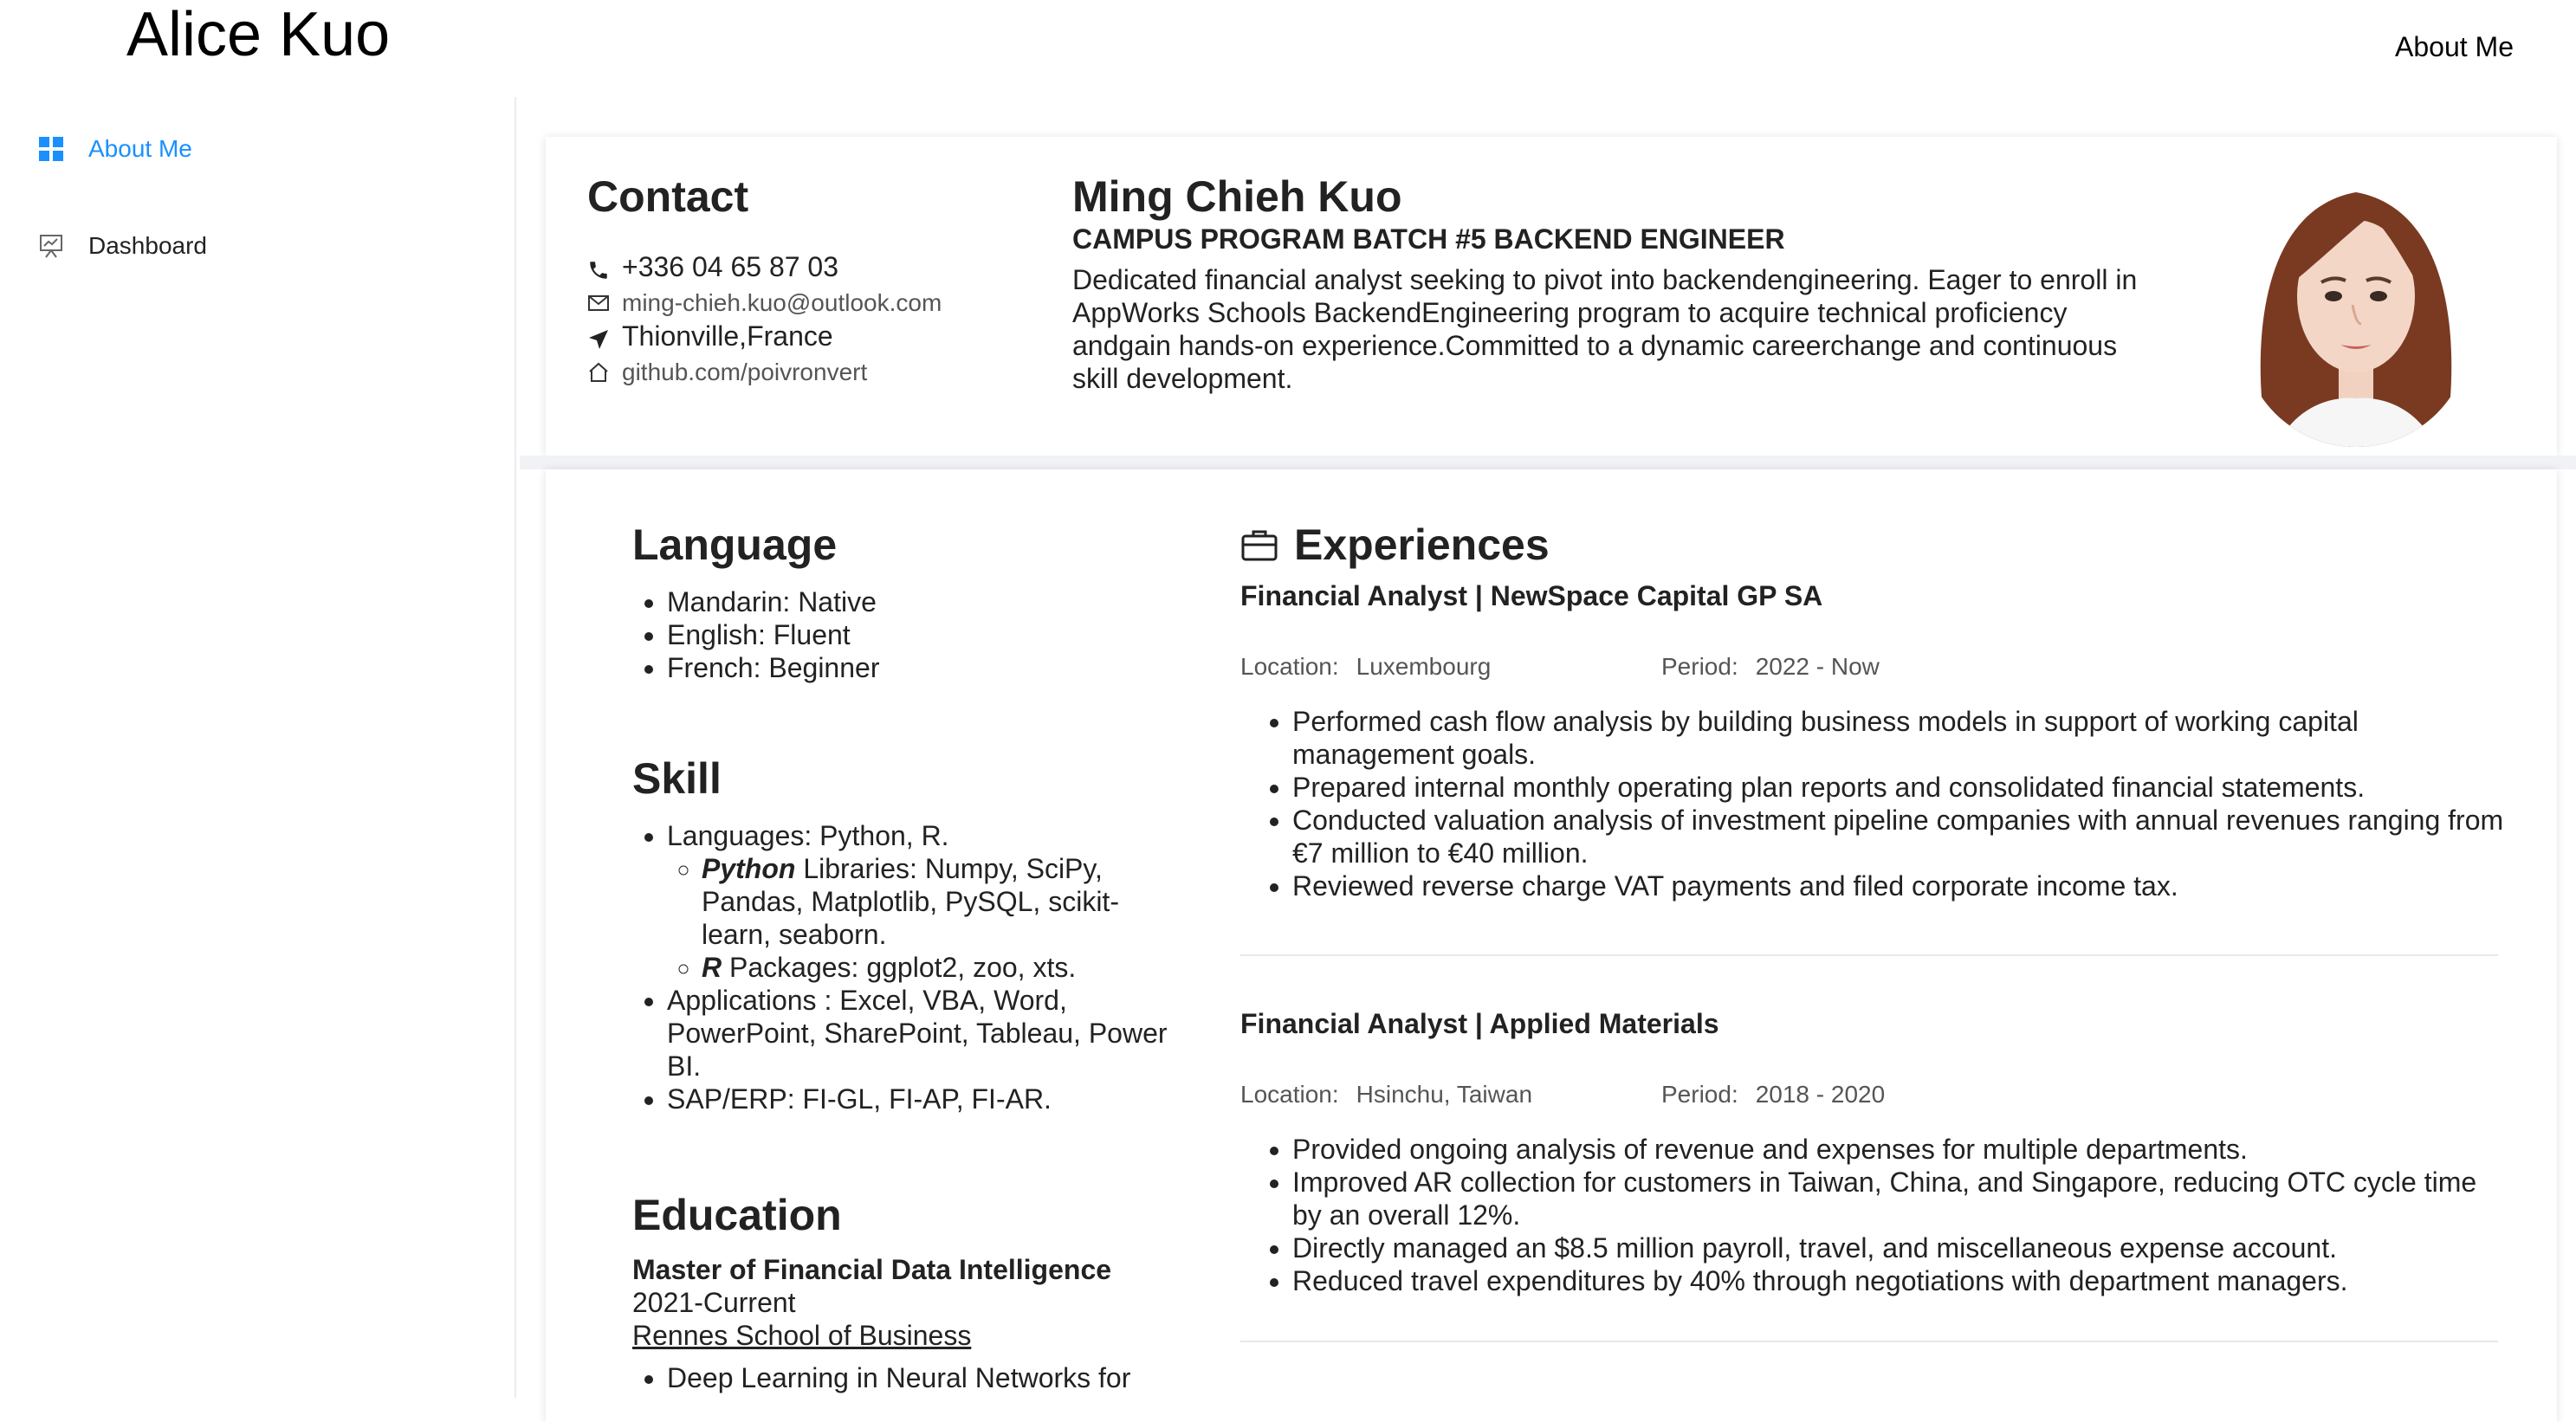  Describe the element at coordinates (677, 778) in the screenshot. I see `skill-title: Skill` at that location.